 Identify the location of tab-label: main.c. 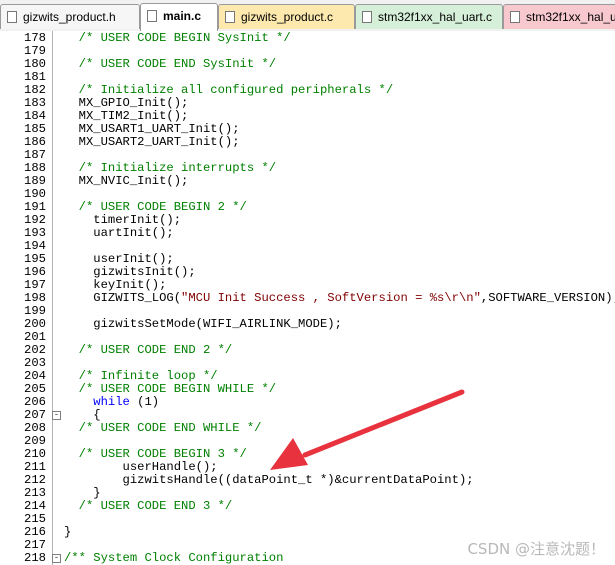
(182, 16).